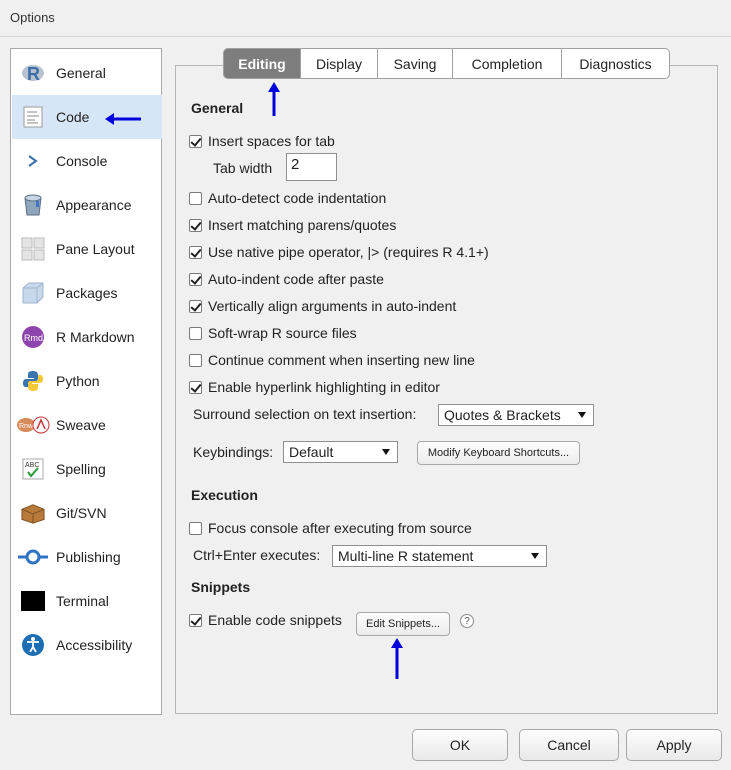 This screenshot has width=731, height=770. I want to click on code-file-icon, so click(33, 117).